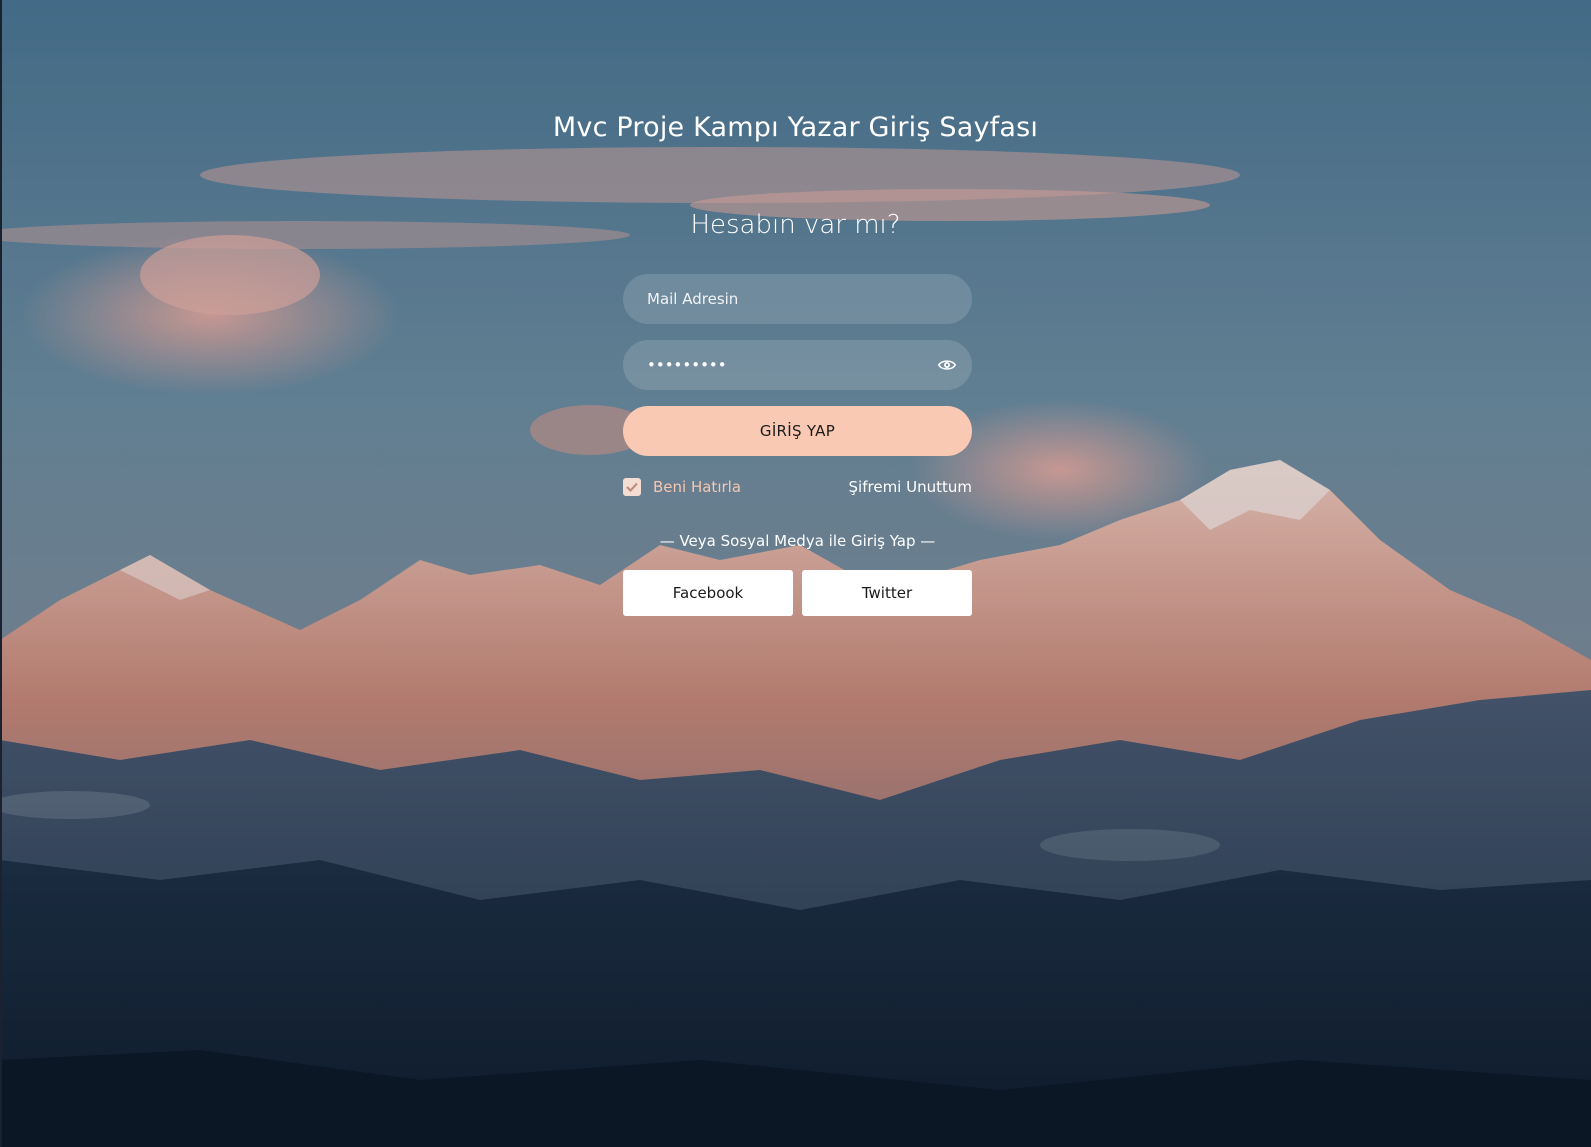 Image resolution: width=1591 pixels, height=1147 pixels. I want to click on email-field, so click(797, 299).